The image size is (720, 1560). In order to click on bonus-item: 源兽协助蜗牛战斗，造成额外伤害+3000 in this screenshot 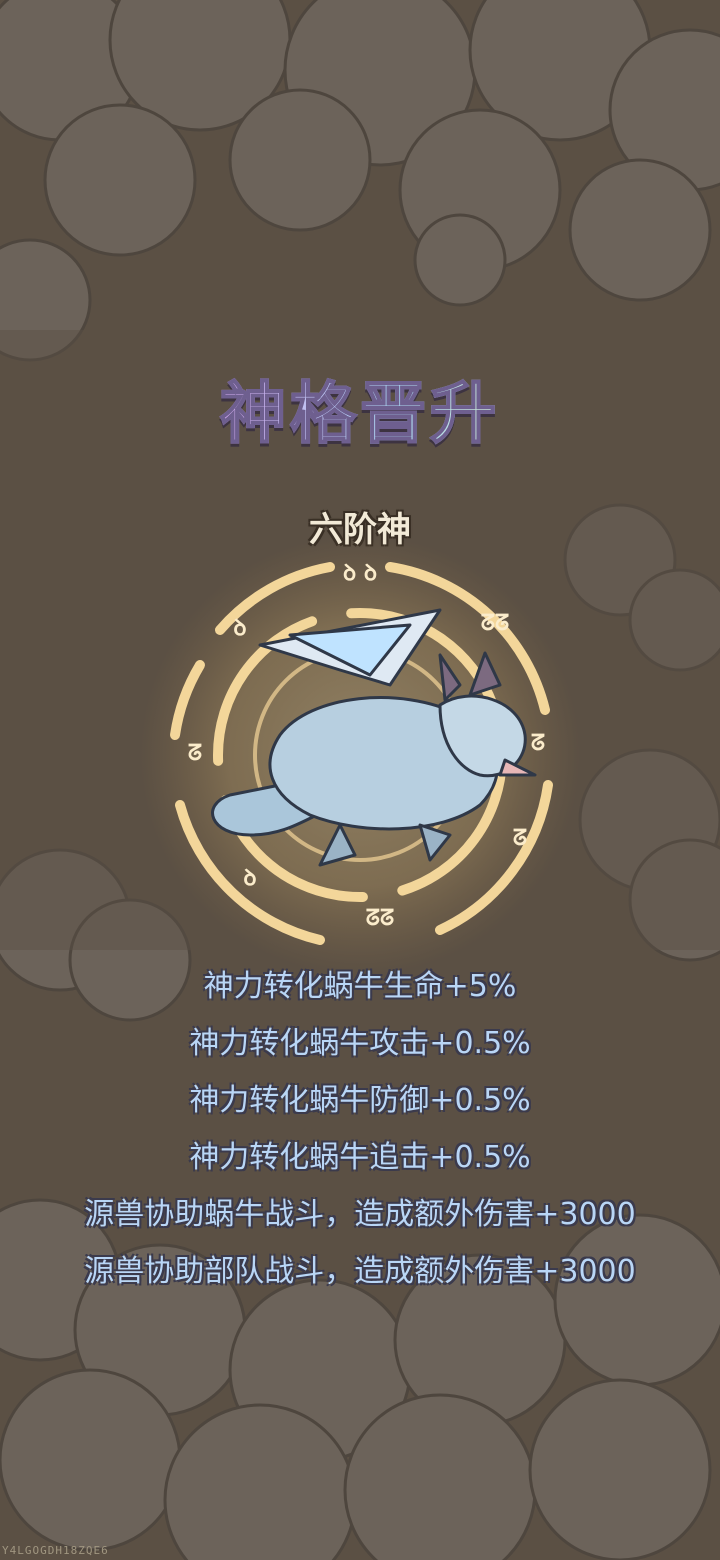, I will do `click(360, 1214)`.